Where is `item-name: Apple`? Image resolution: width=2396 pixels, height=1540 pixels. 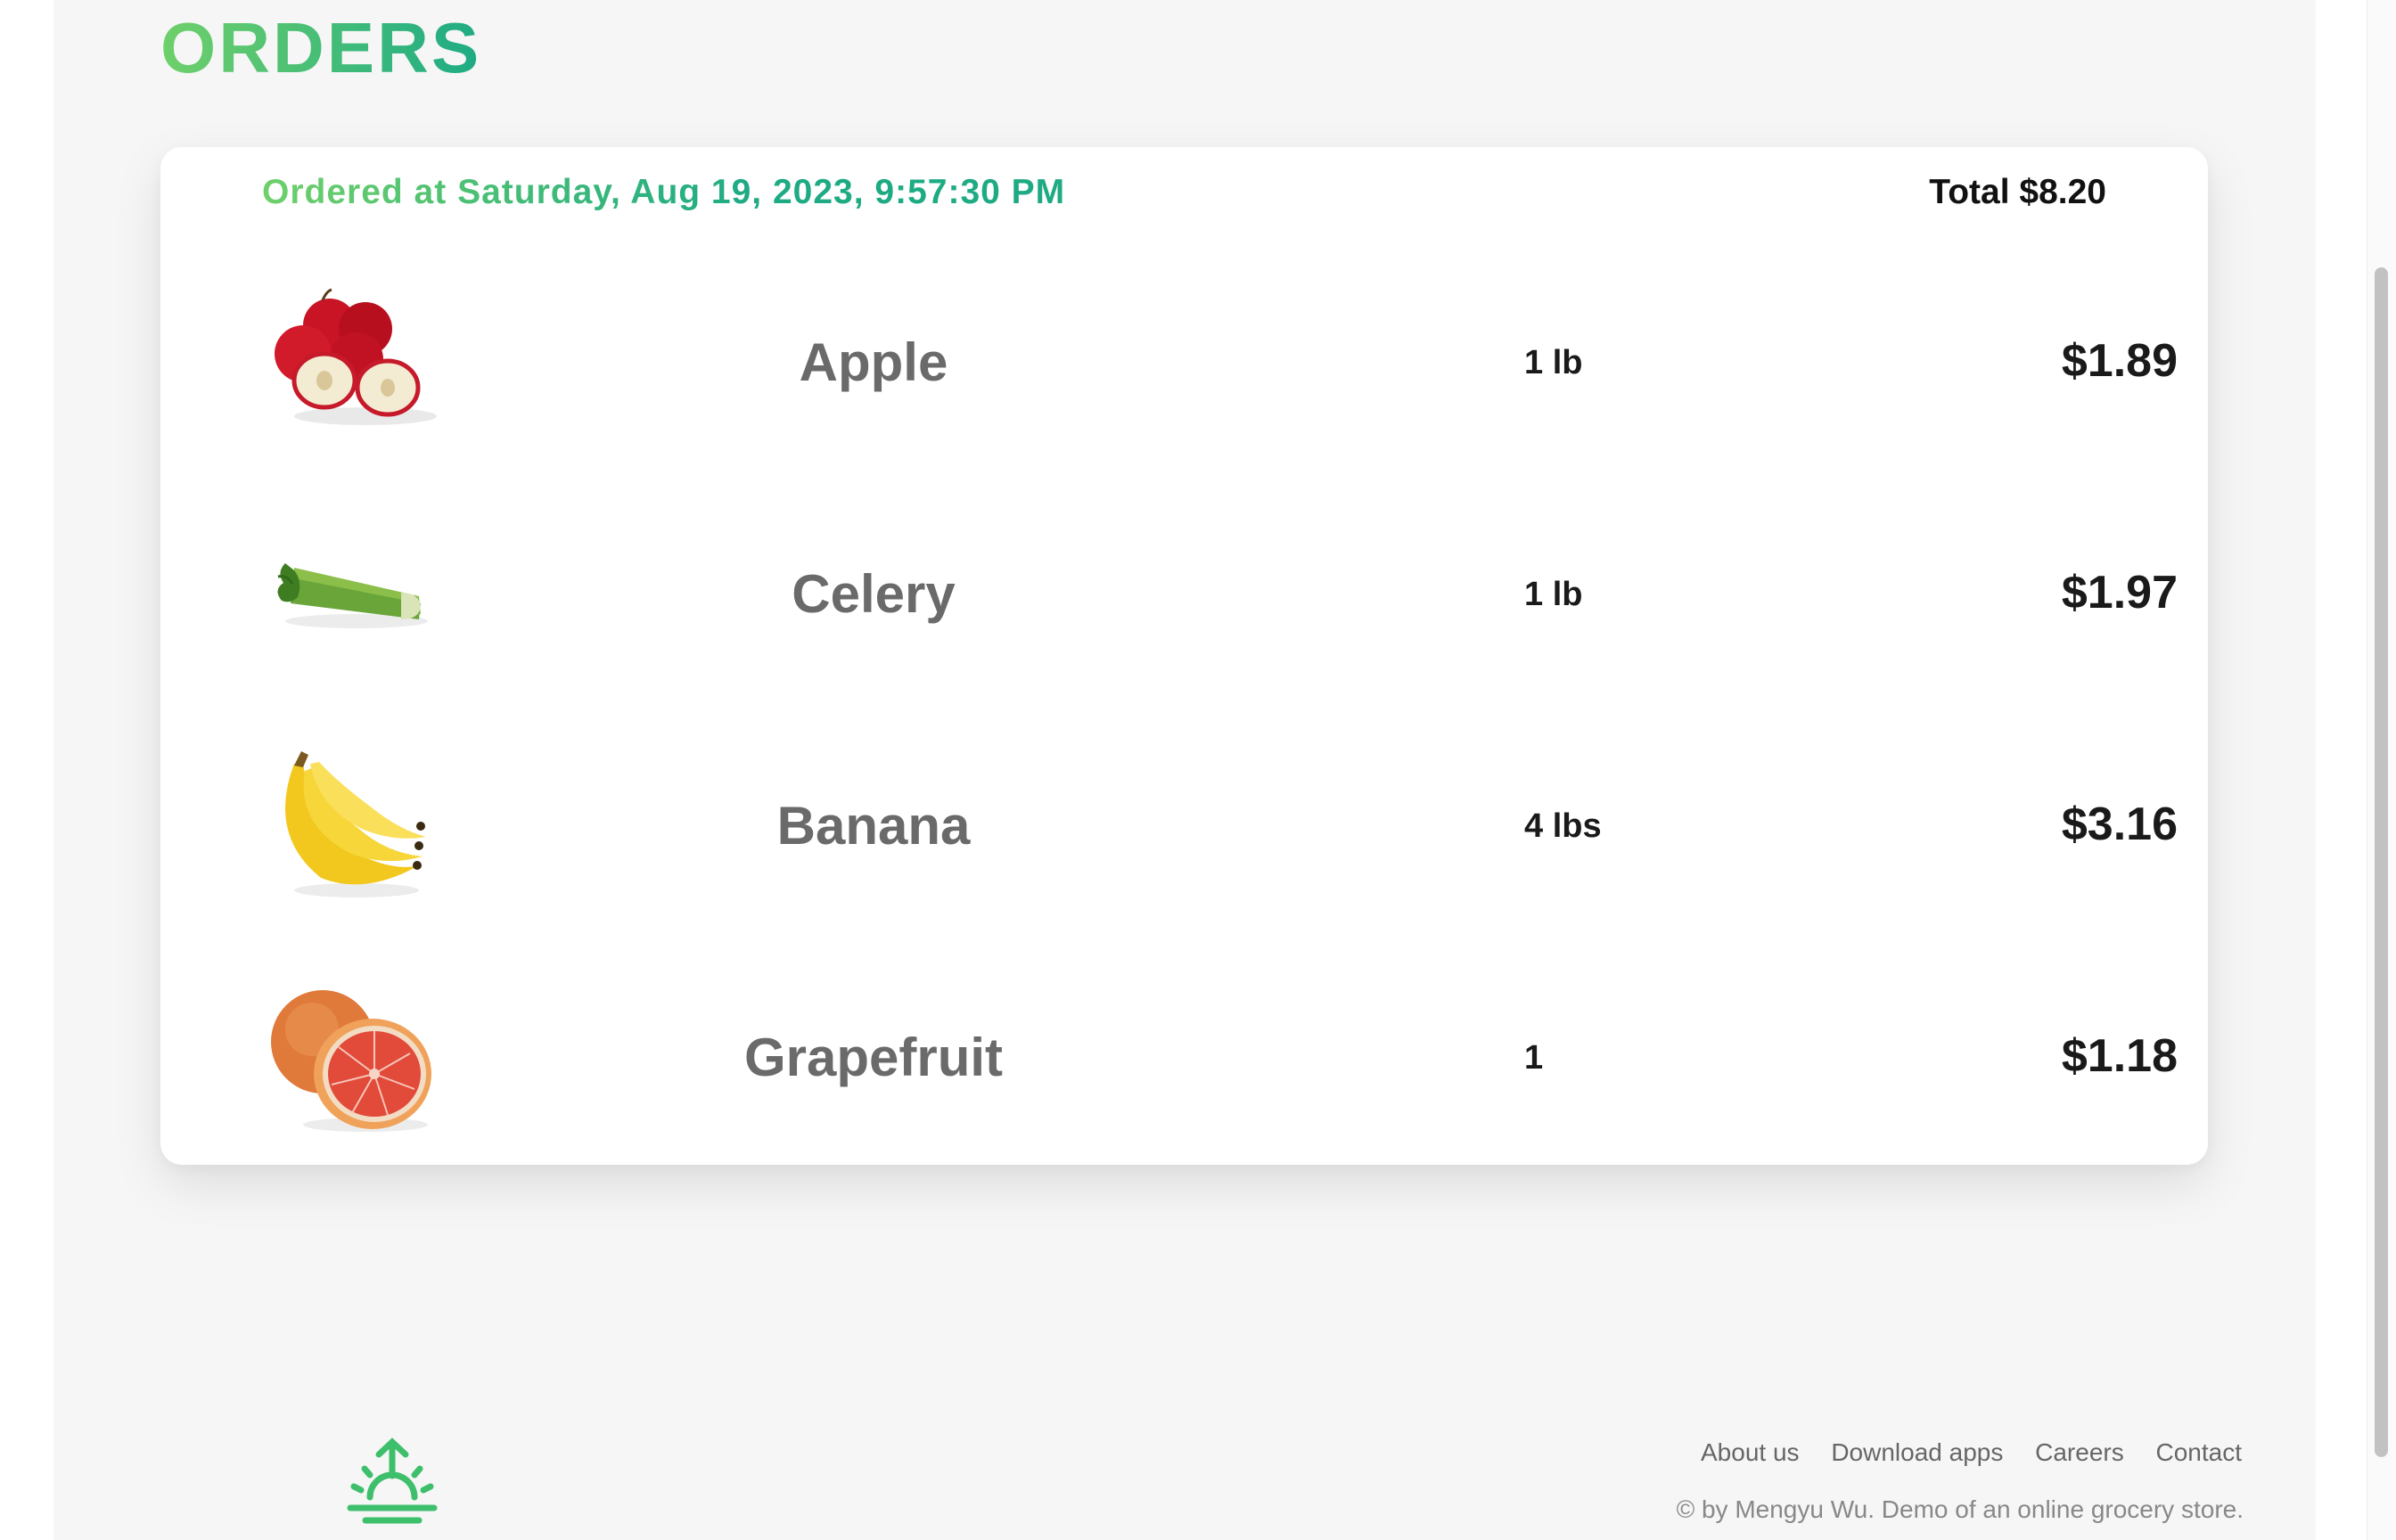
item-name: Apple is located at coordinates (873, 362).